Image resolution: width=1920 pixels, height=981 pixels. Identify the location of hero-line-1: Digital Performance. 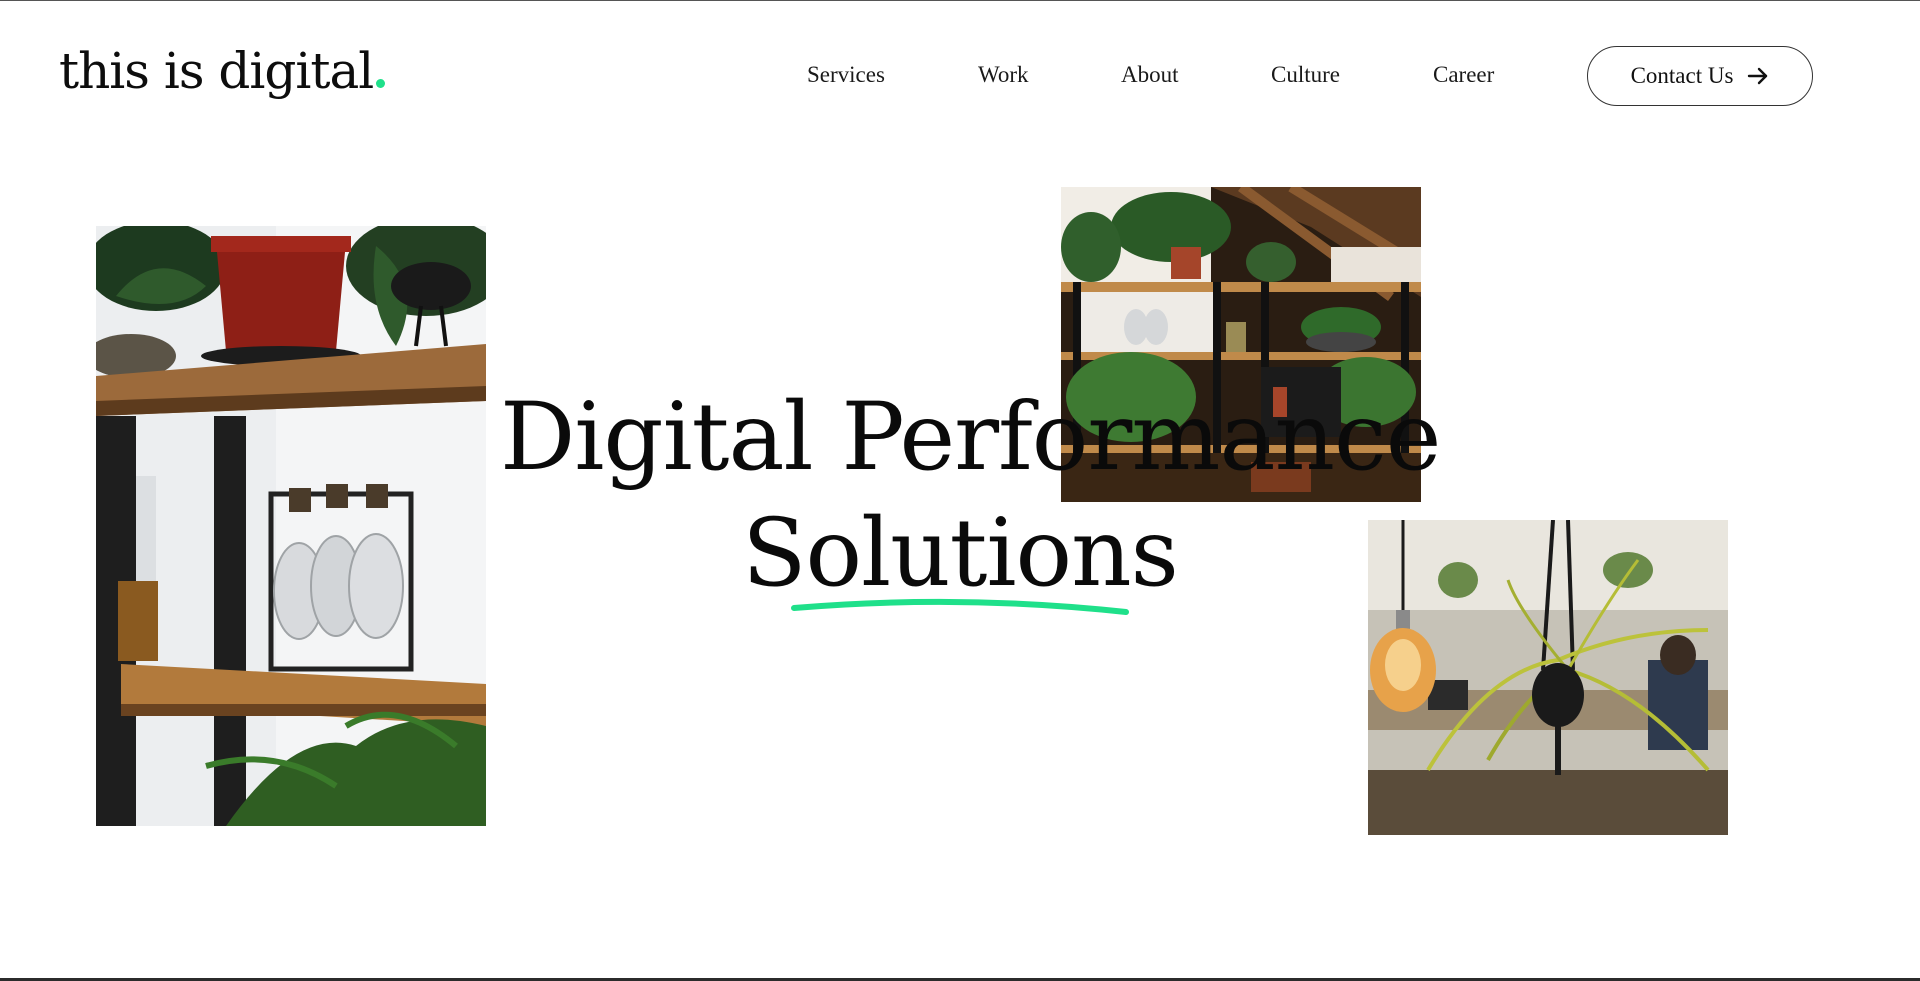
(970, 437).